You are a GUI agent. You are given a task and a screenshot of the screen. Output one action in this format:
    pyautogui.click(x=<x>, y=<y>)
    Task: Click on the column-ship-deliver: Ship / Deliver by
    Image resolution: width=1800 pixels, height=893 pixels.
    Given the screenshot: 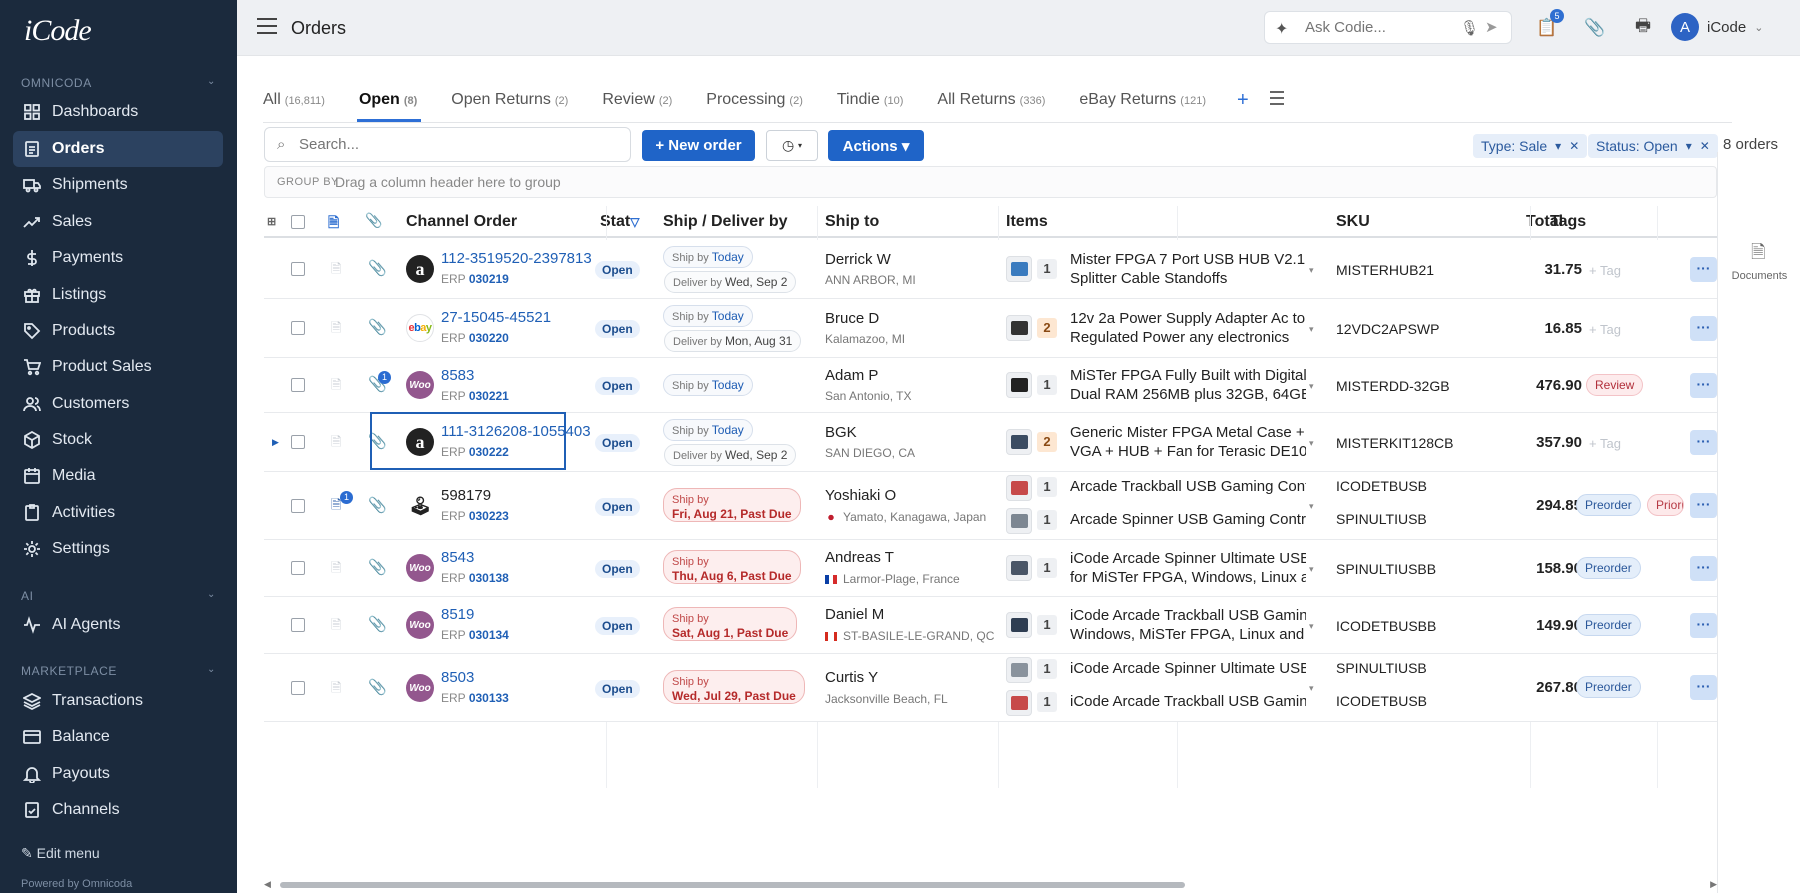 What is the action you would take?
    pyautogui.click(x=725, y=222)
    